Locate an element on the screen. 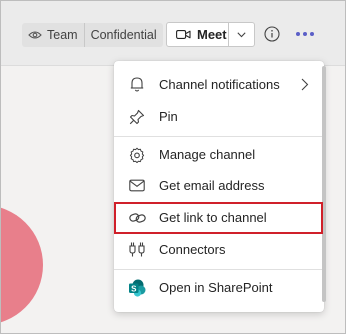 This screenshot has width=346, height=334. svg-text: S is located at coordinates (134, 288).